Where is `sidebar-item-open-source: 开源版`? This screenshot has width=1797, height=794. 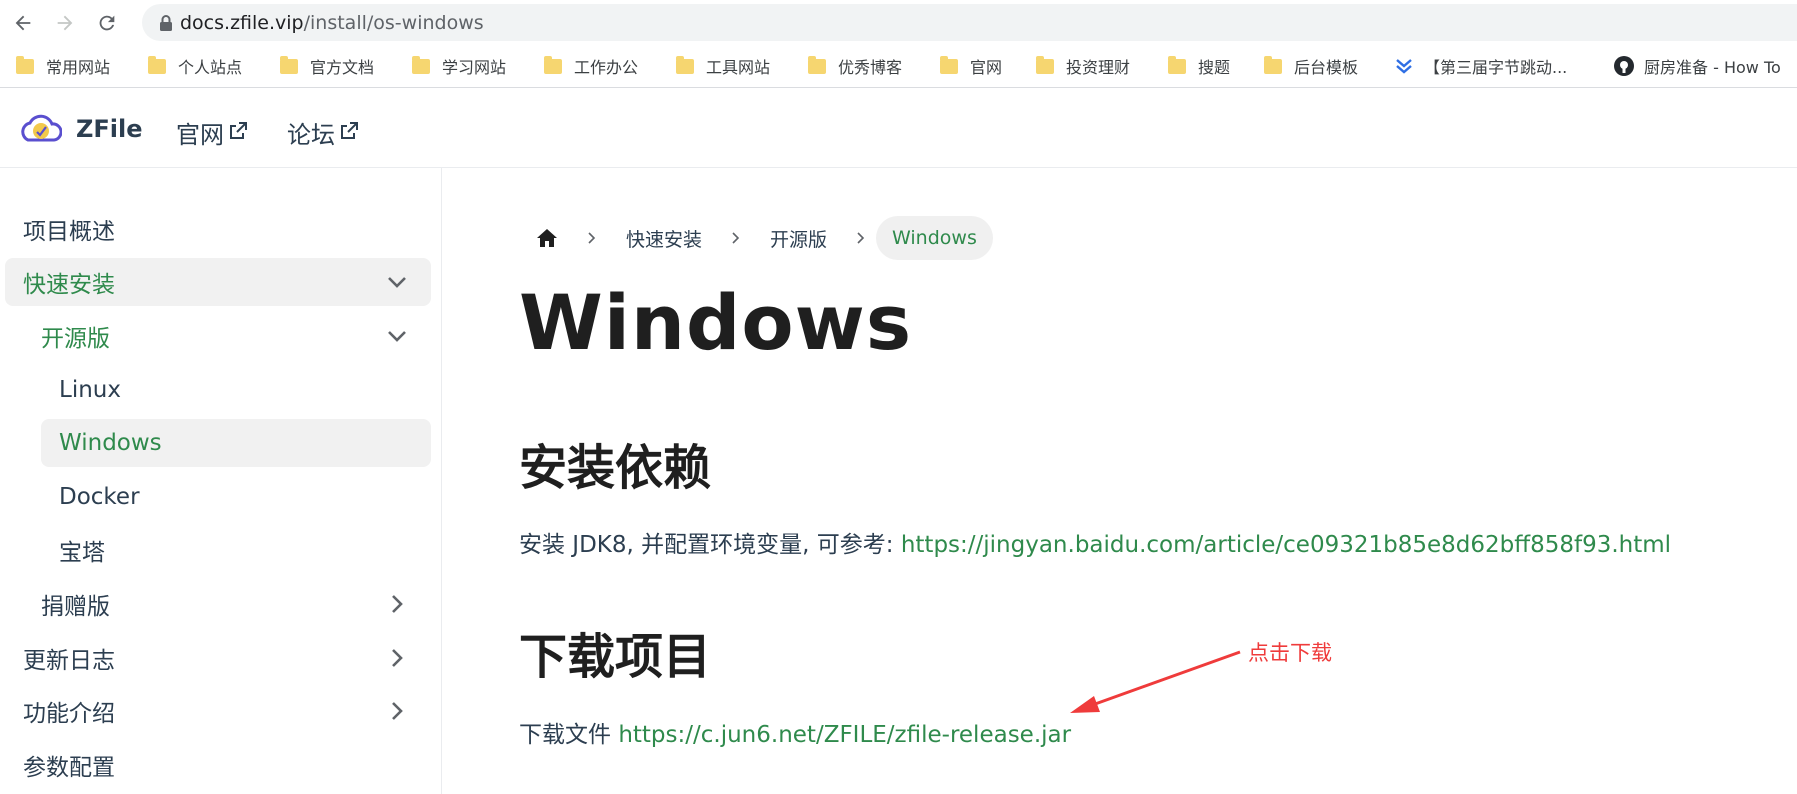
sidebar-item-open-source: 开源版 is located at coordinates (227, 336).